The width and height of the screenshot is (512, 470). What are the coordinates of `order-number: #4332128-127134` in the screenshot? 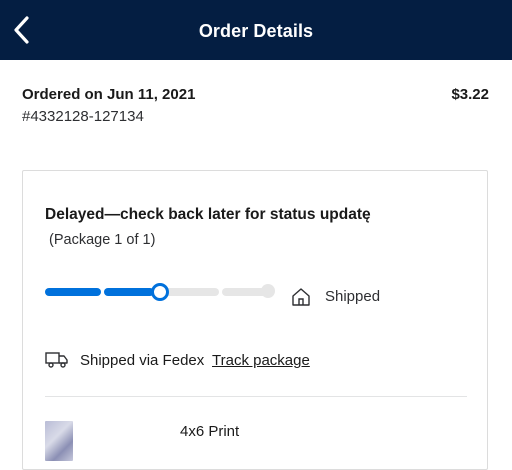 It's located at (83, 116).